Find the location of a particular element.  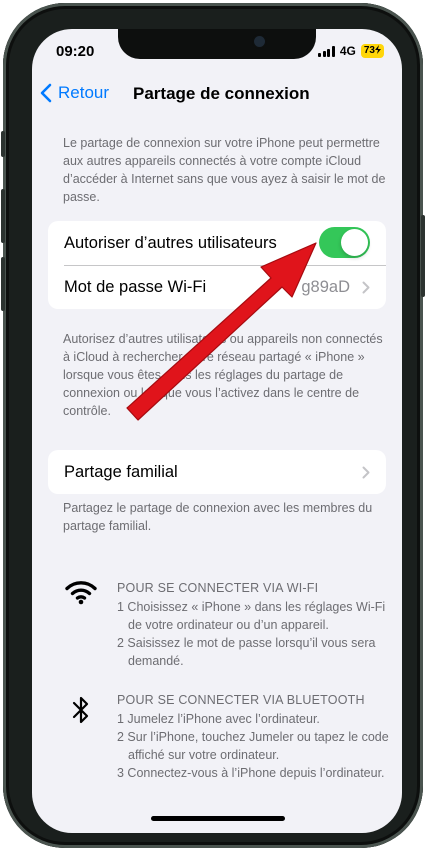

back-button: Retour is located at coordinates (74, 93).